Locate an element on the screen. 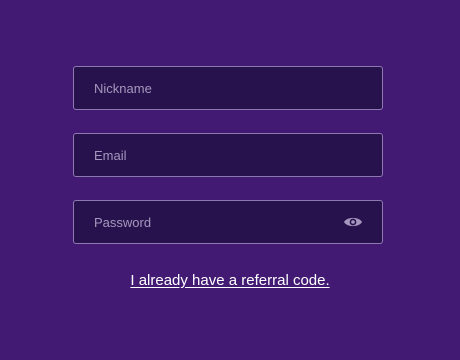 This screenshot has width=460, height=360. referral-link-row: I already have a referral code. is located at coordinates (230, 281).